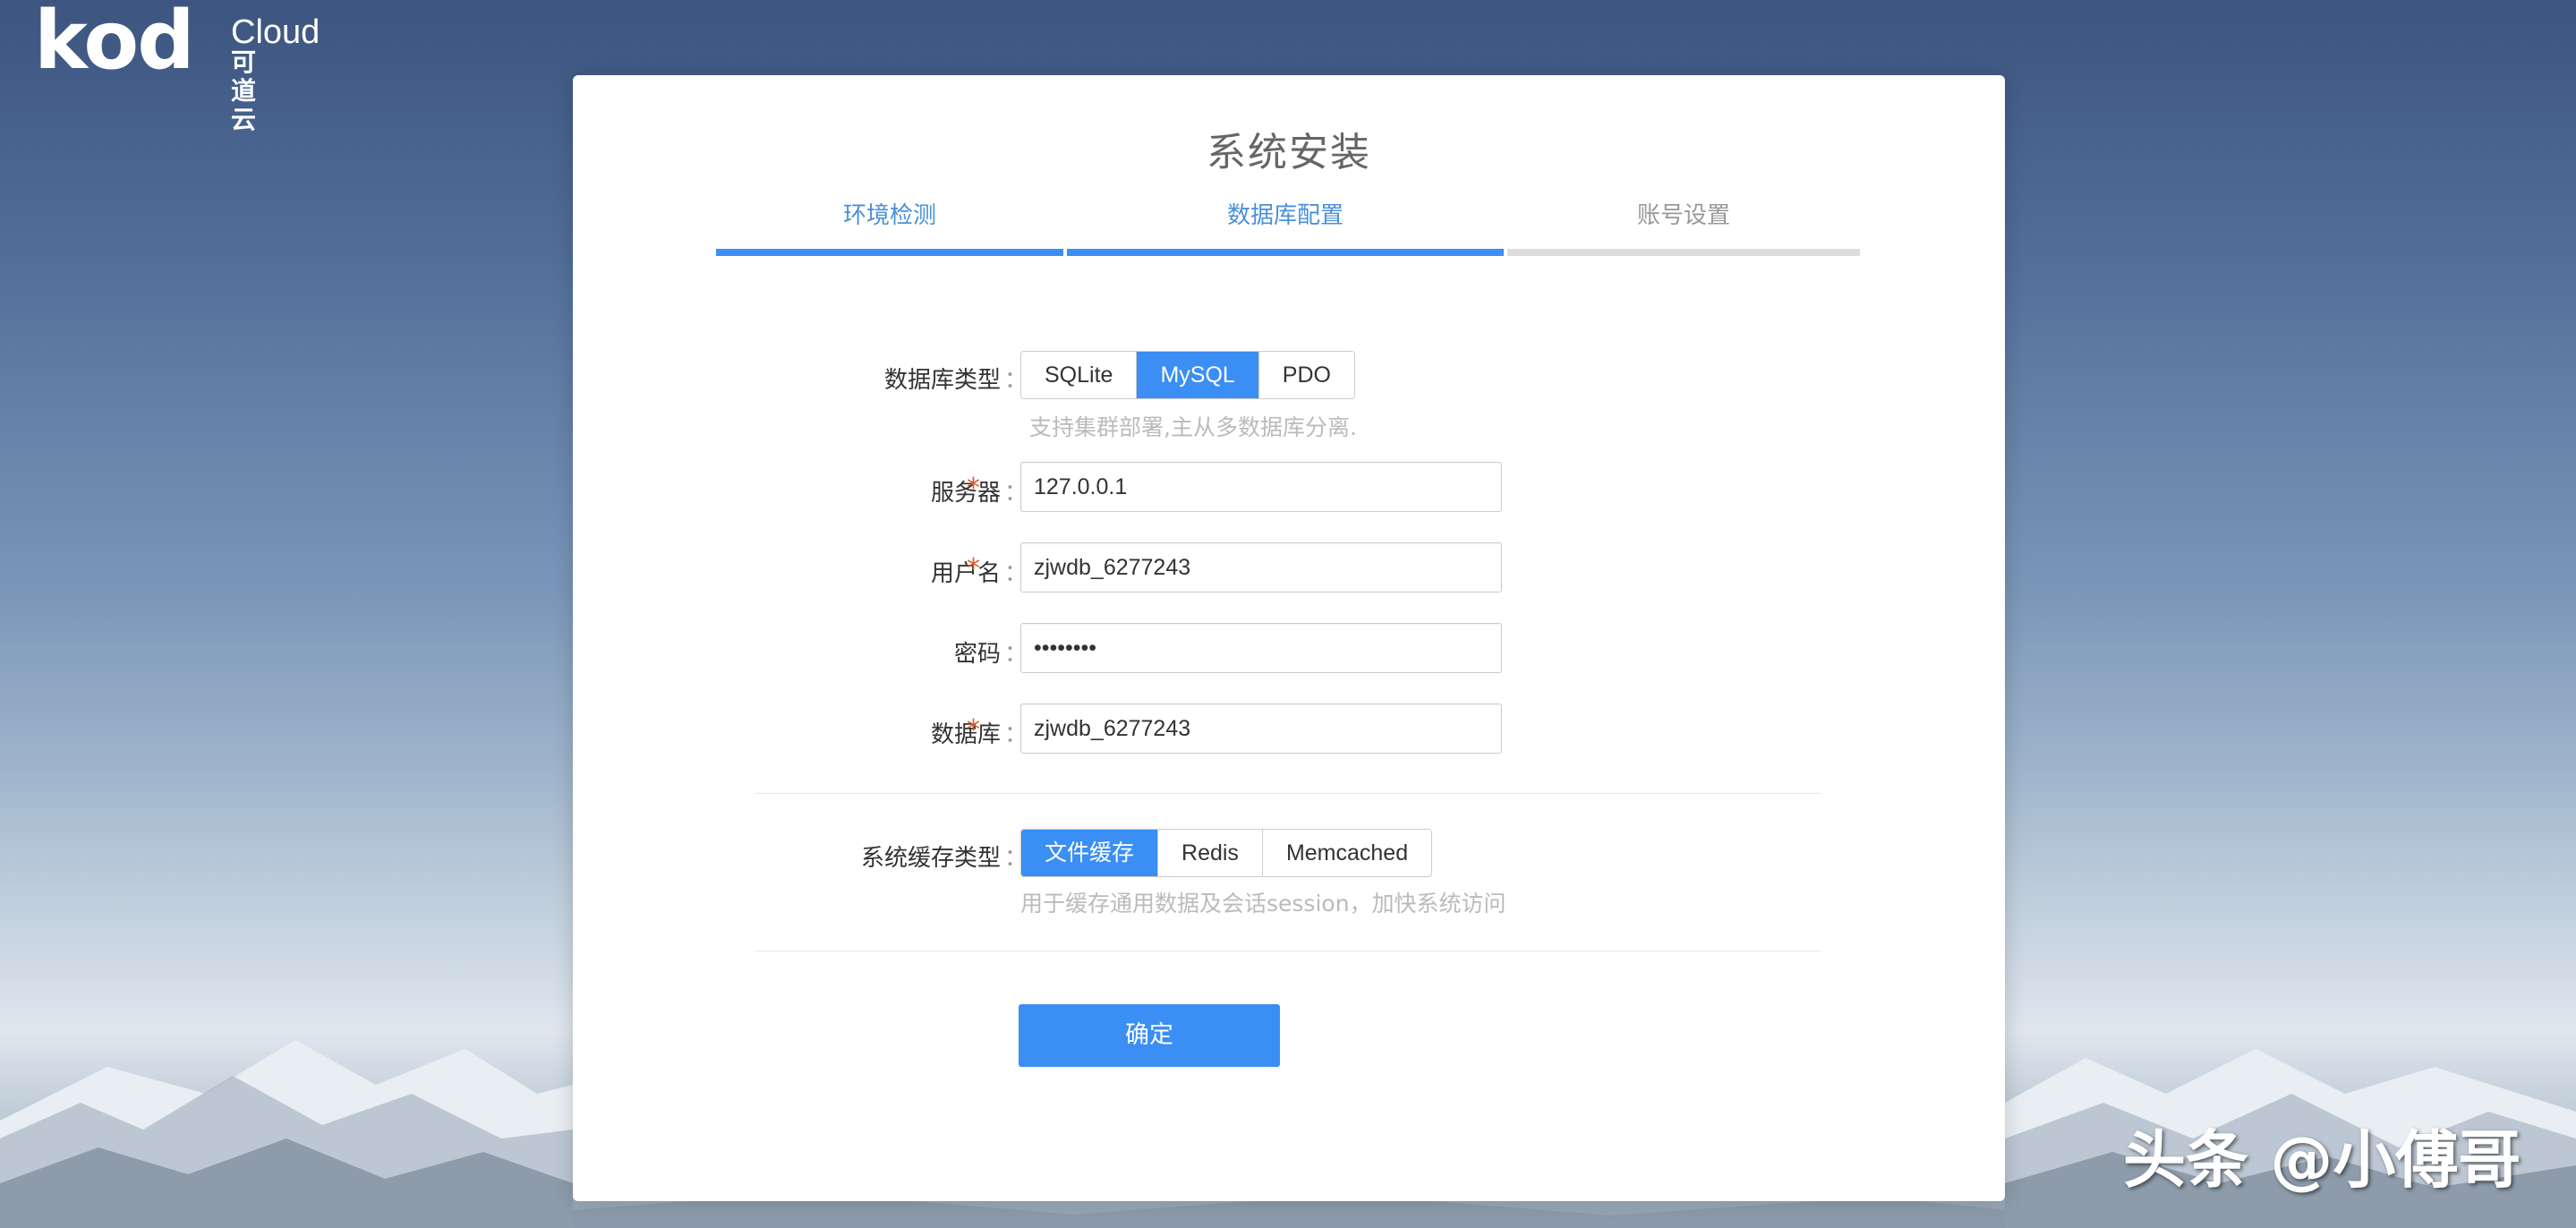  What do you see at coordinates (1261, 567) in the screenshot?
I see `username-input: zjwdb_6277243` at bounding box center [1261, 567].